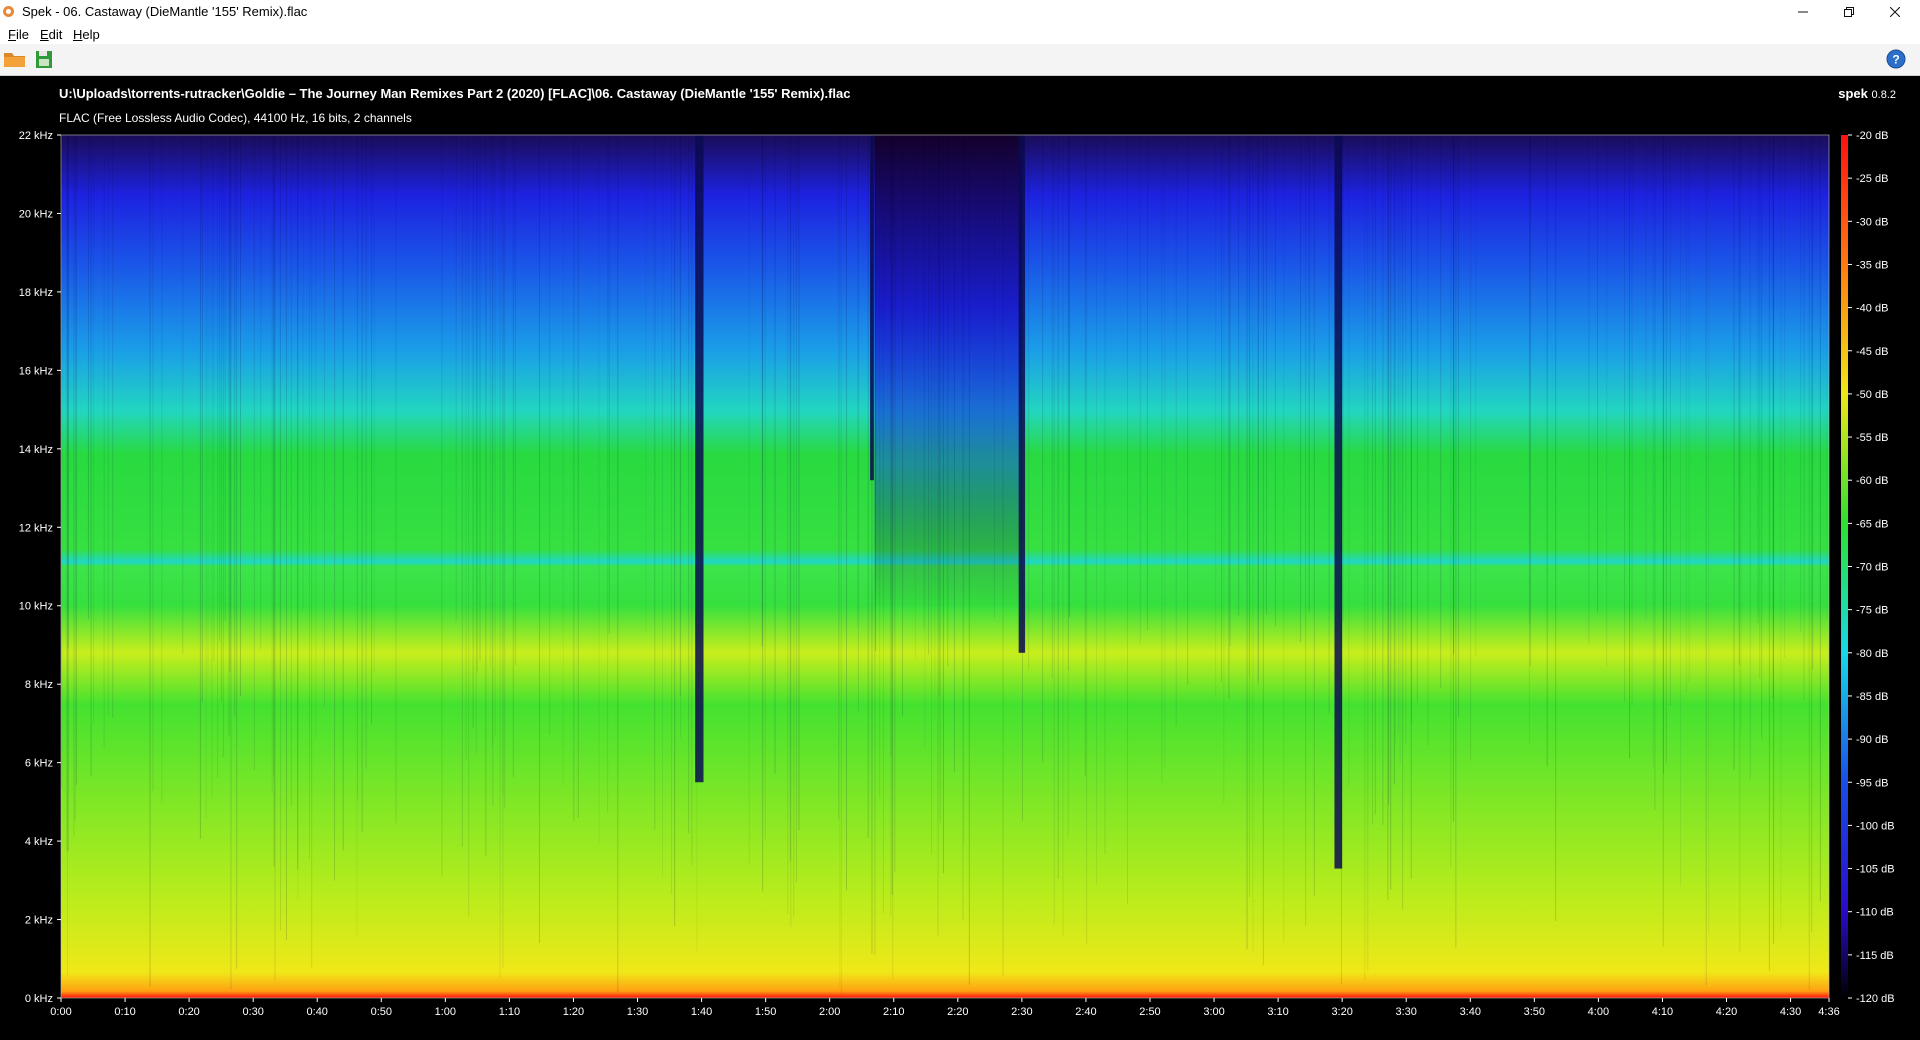 The image size is (1920, 1040). Describe the element at coordinates (1872, 740) in the screenshot. I see `colorbar-tick-label: -90 dB` at that location.